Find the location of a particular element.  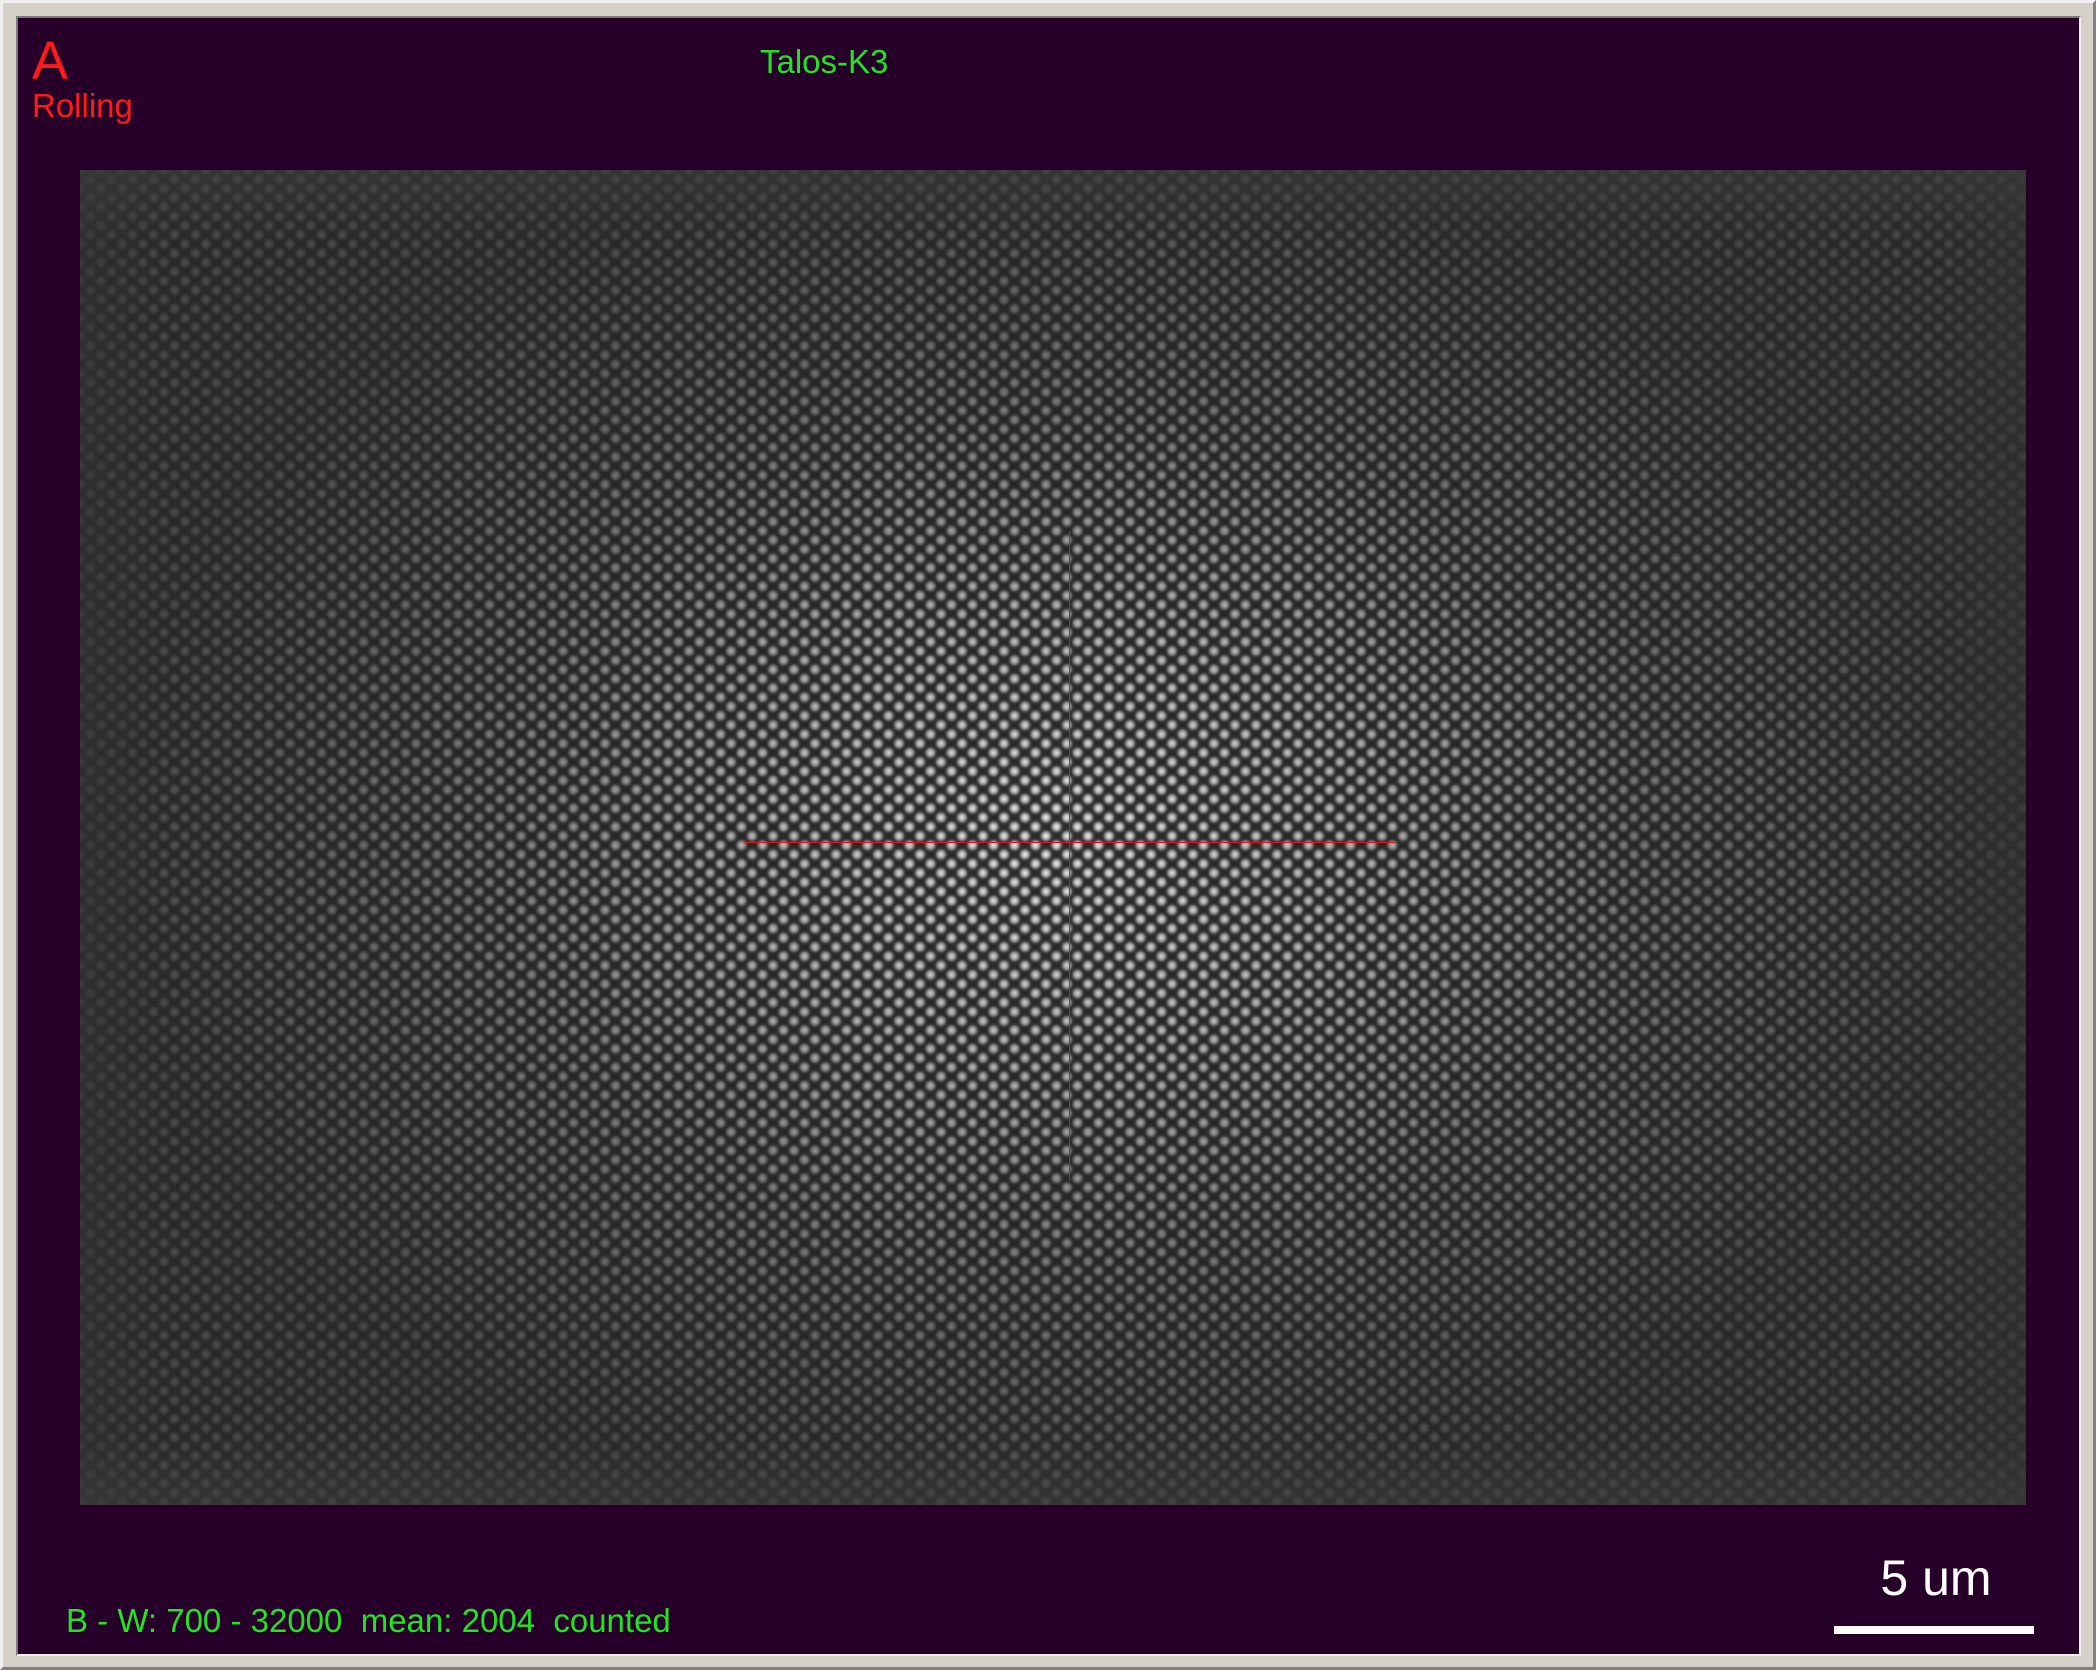

crosshair-horizontal-line is located at coordinates (1070, 842).